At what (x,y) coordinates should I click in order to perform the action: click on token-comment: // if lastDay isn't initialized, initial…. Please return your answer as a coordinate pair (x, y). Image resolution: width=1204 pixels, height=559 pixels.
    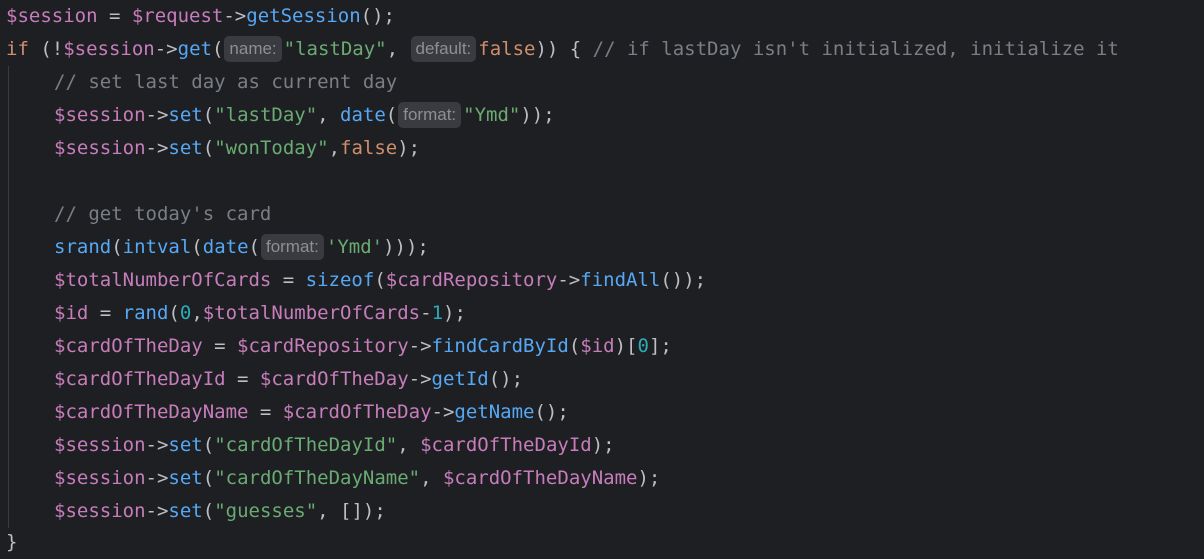
    Looking at the image, I should click on (855, 49).